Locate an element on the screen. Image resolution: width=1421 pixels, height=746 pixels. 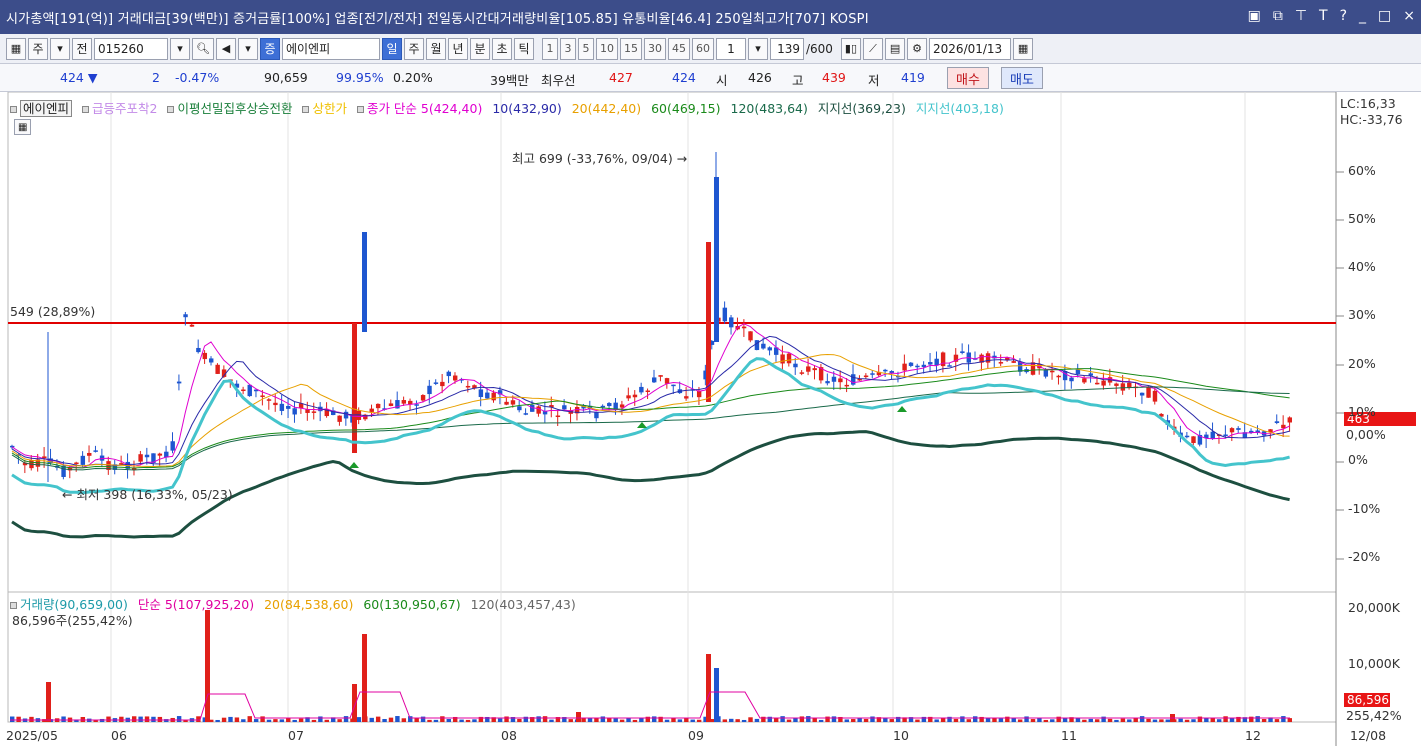
search-icon: 🔍︎ is located at coordinates (203, 48).